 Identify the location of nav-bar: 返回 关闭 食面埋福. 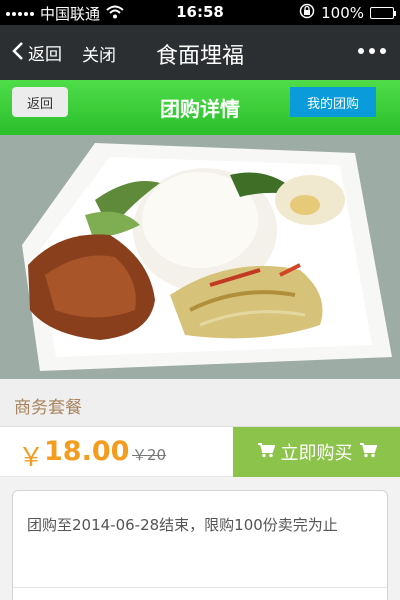
(200, 52).